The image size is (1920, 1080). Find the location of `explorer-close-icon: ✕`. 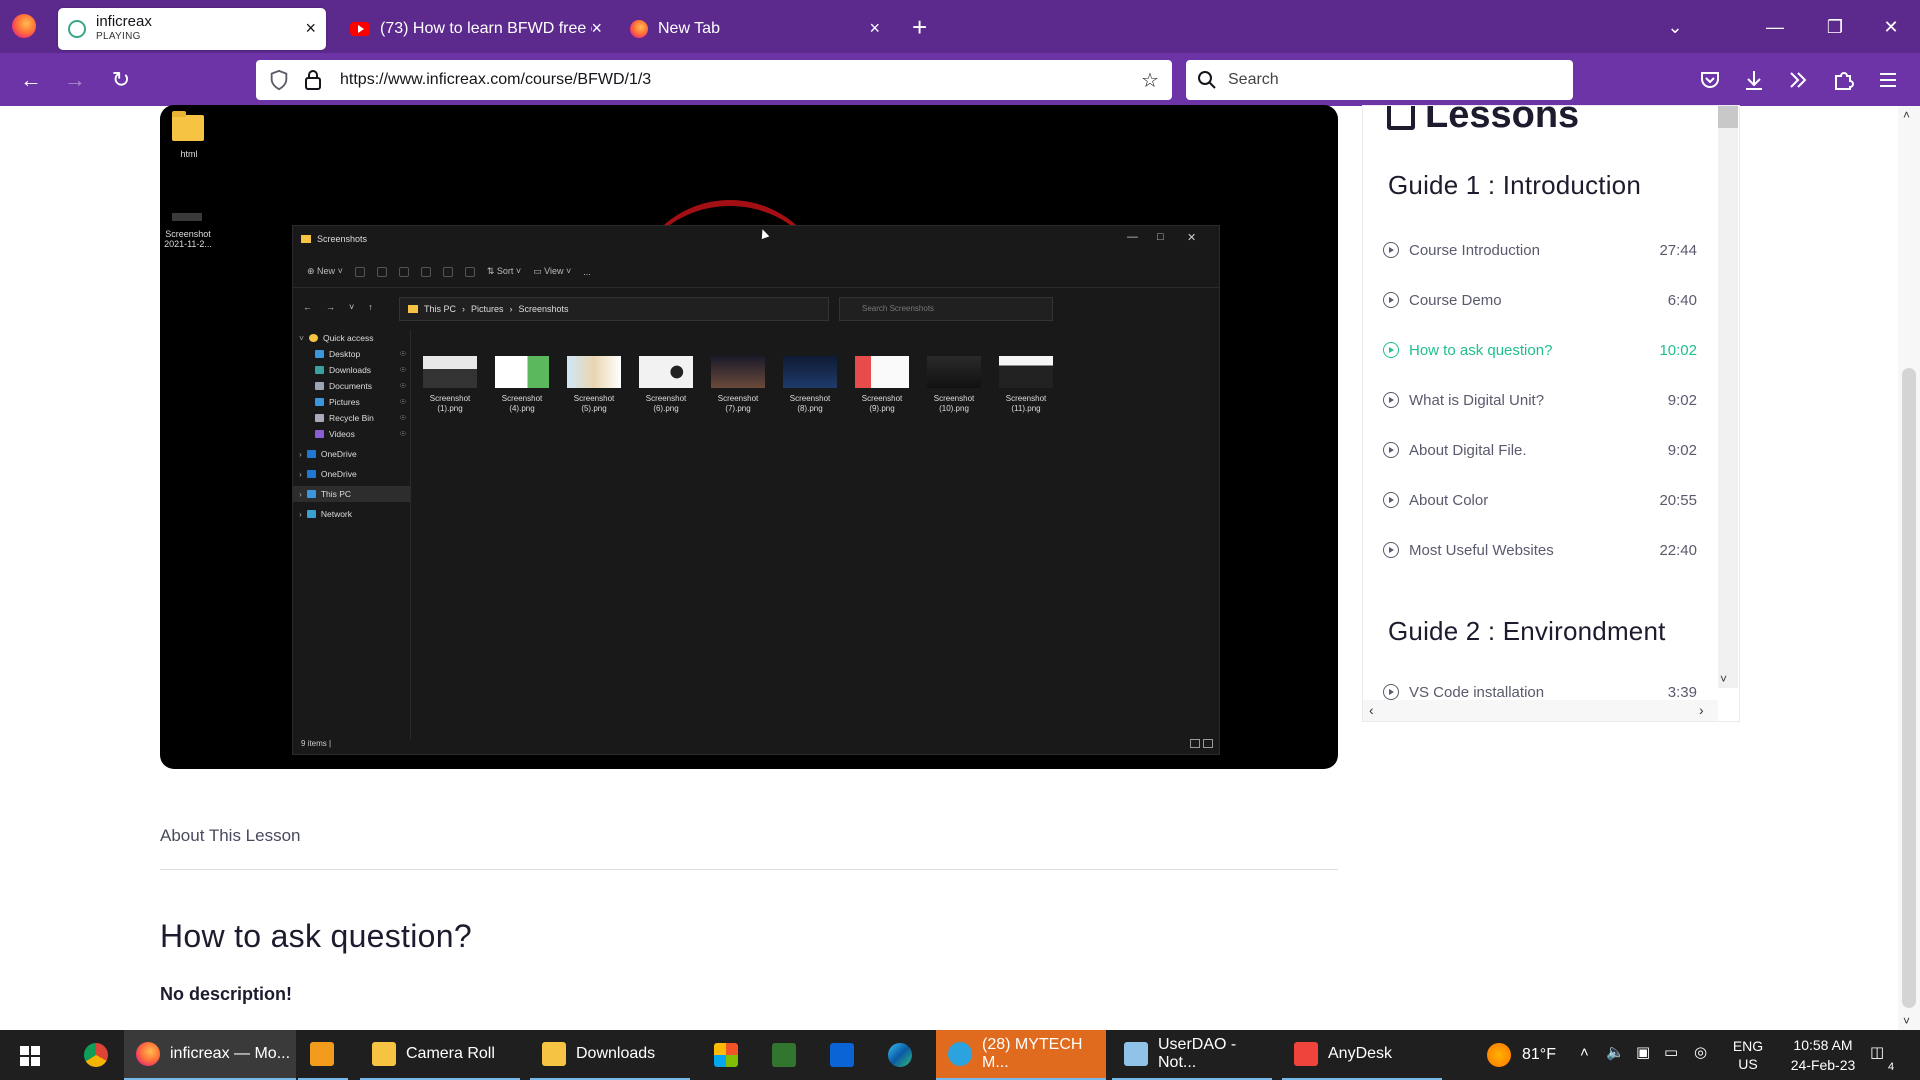

explorer-close-icon: ✕ is located at coordinates (1192, 238).